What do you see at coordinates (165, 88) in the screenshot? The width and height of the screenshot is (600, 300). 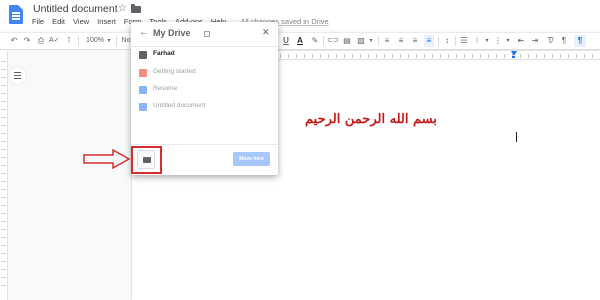 I see `file-item-label: Resume` at bounding box center [165, 88].